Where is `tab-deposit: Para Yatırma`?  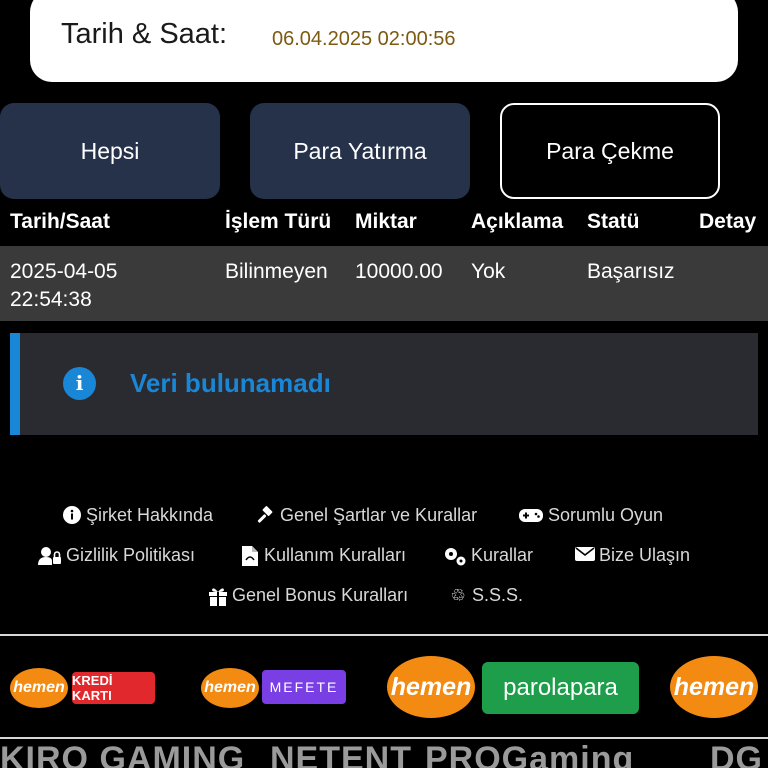
tab-deposit: Para Yatırma is located at coordinates (360, 151).